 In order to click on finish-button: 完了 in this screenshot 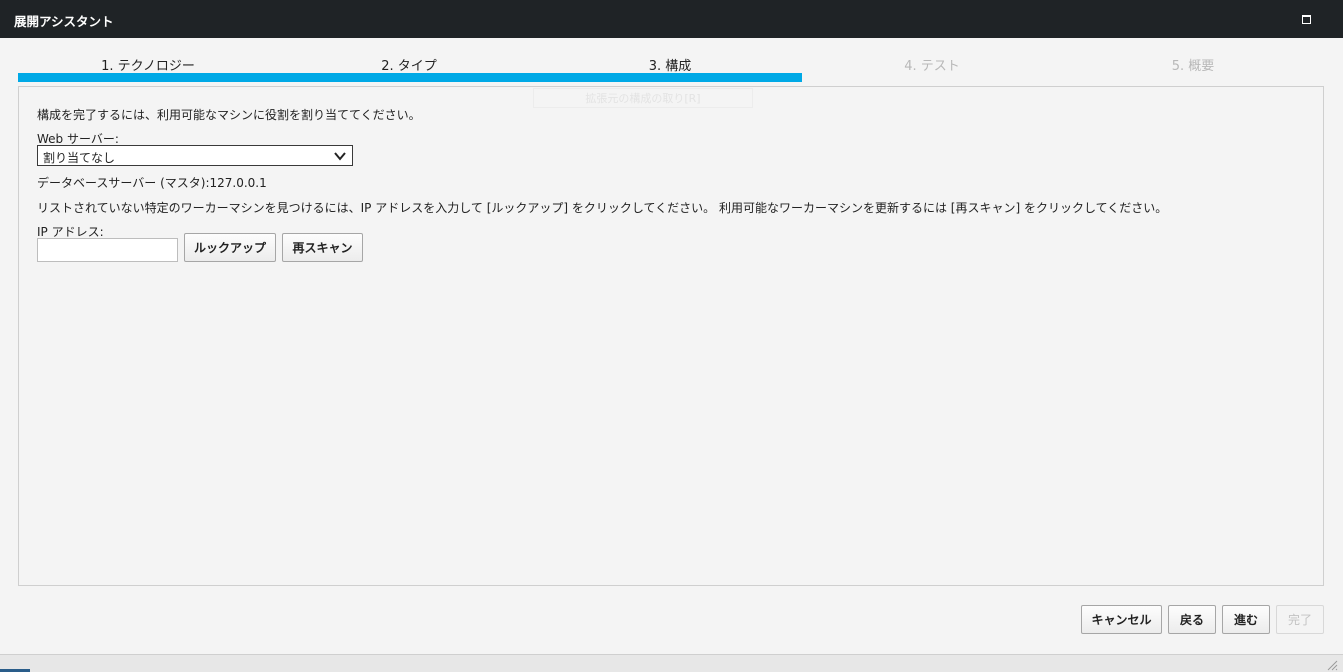, I will do `click(1300, 619)`.